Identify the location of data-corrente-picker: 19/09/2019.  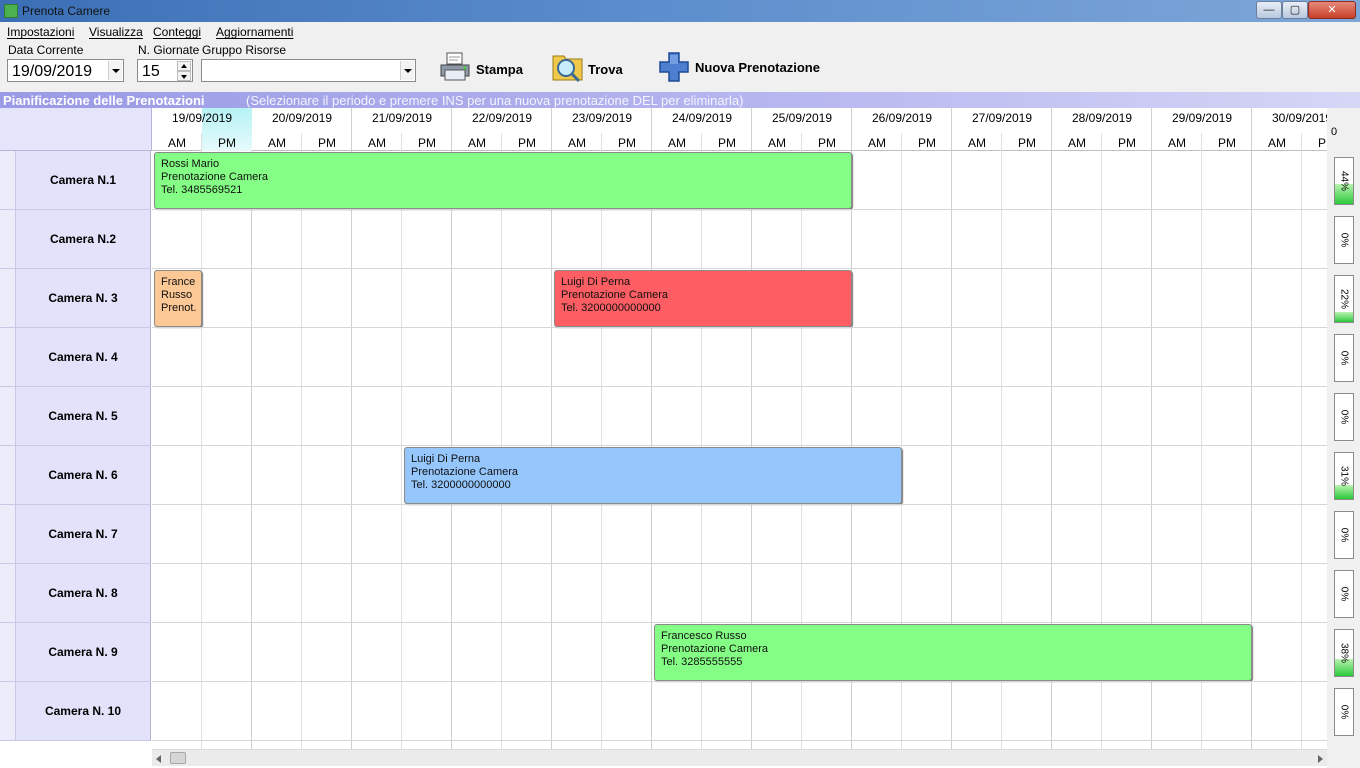
(65, 70).